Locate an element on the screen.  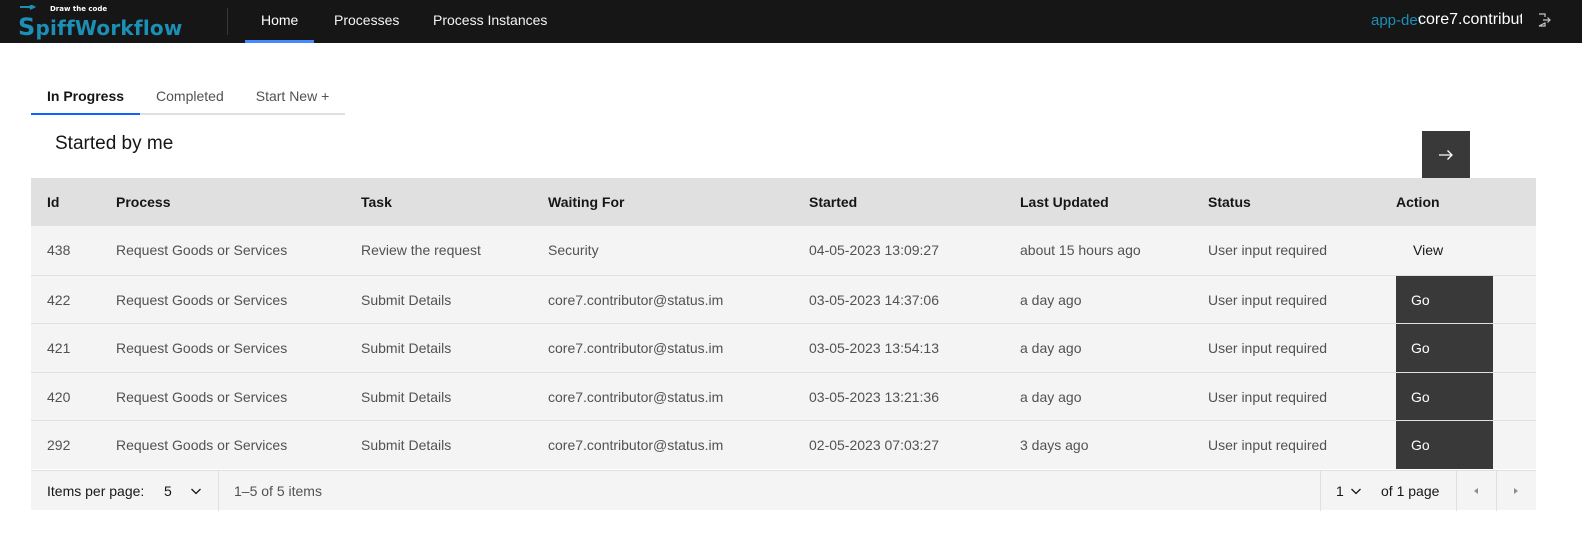
logo-initial: S is located at coordinates (27, 27).